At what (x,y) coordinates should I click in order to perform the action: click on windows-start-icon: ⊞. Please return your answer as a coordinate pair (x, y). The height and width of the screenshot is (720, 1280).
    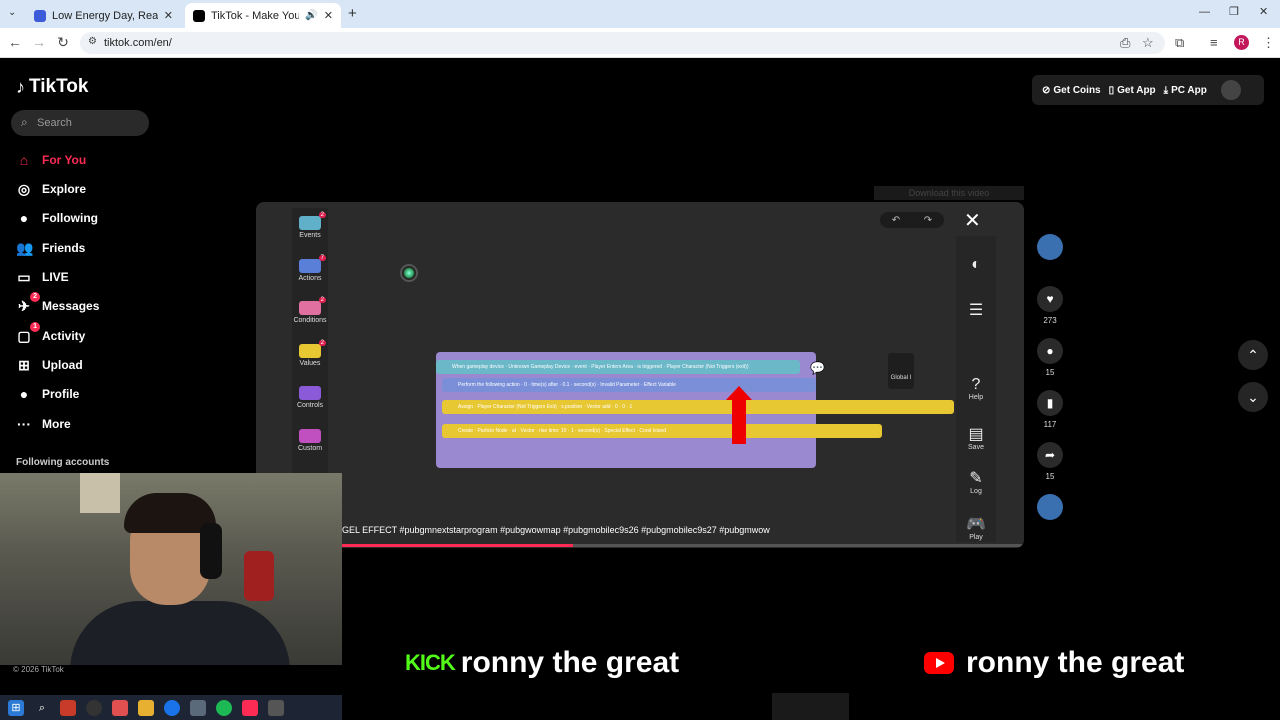
    Looking at the image, I should click on (16, 707).